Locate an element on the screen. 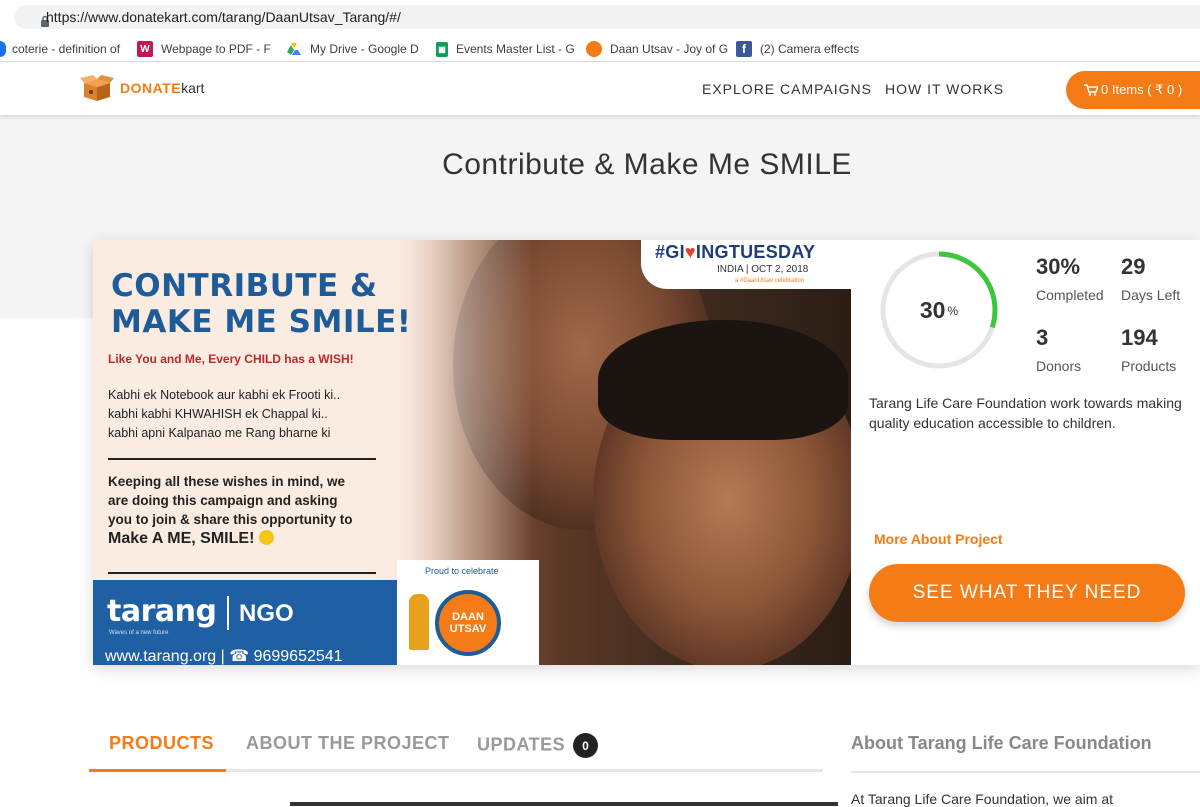 The width and height of the screenshot is (1200, 807). nav-how-it-works: HOW IT WORKS is located at coordinates (944, 89).